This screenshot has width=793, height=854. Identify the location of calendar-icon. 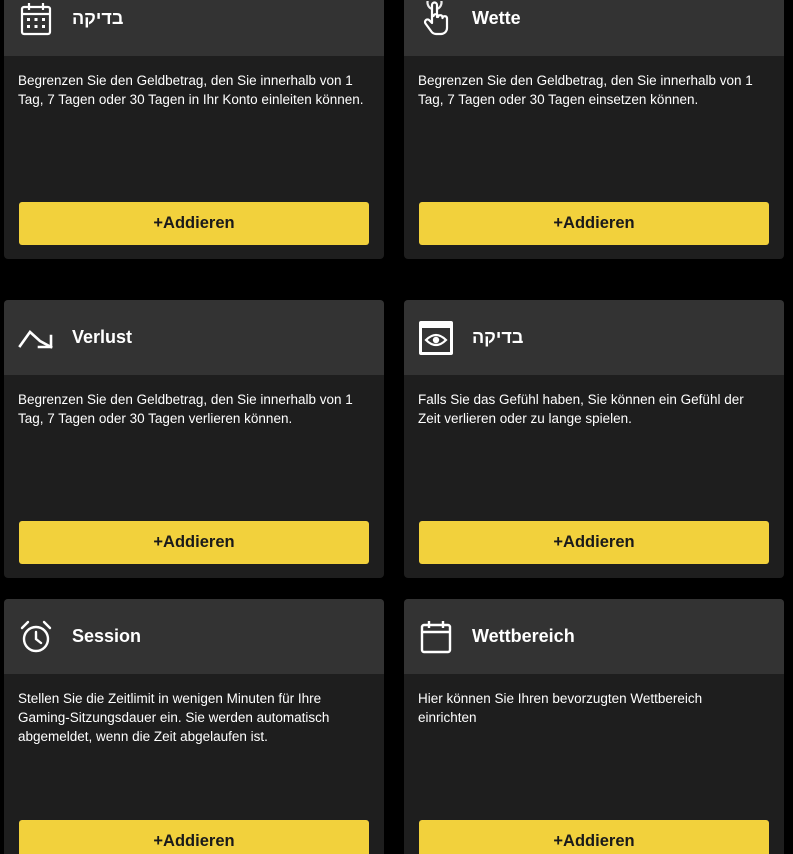
(436, 637).